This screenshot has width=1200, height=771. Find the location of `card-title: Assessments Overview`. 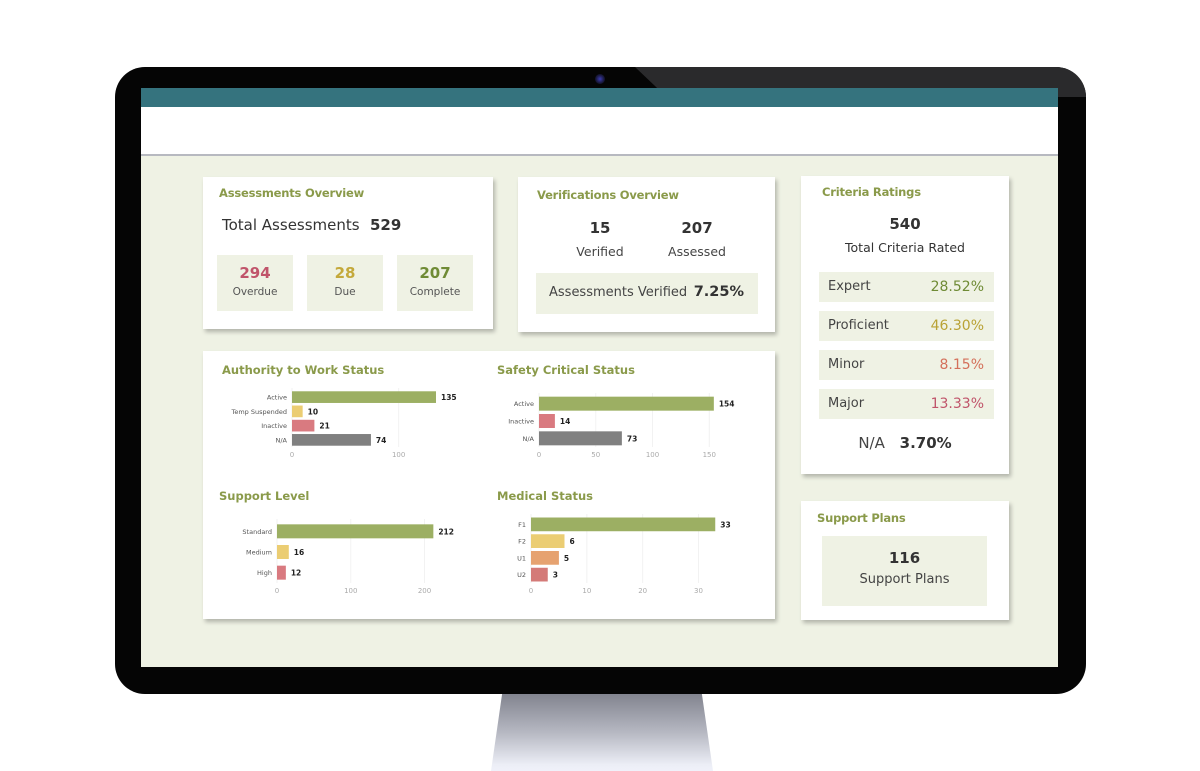

card-title: Assessments Overview is located at coordinates (292, 193).